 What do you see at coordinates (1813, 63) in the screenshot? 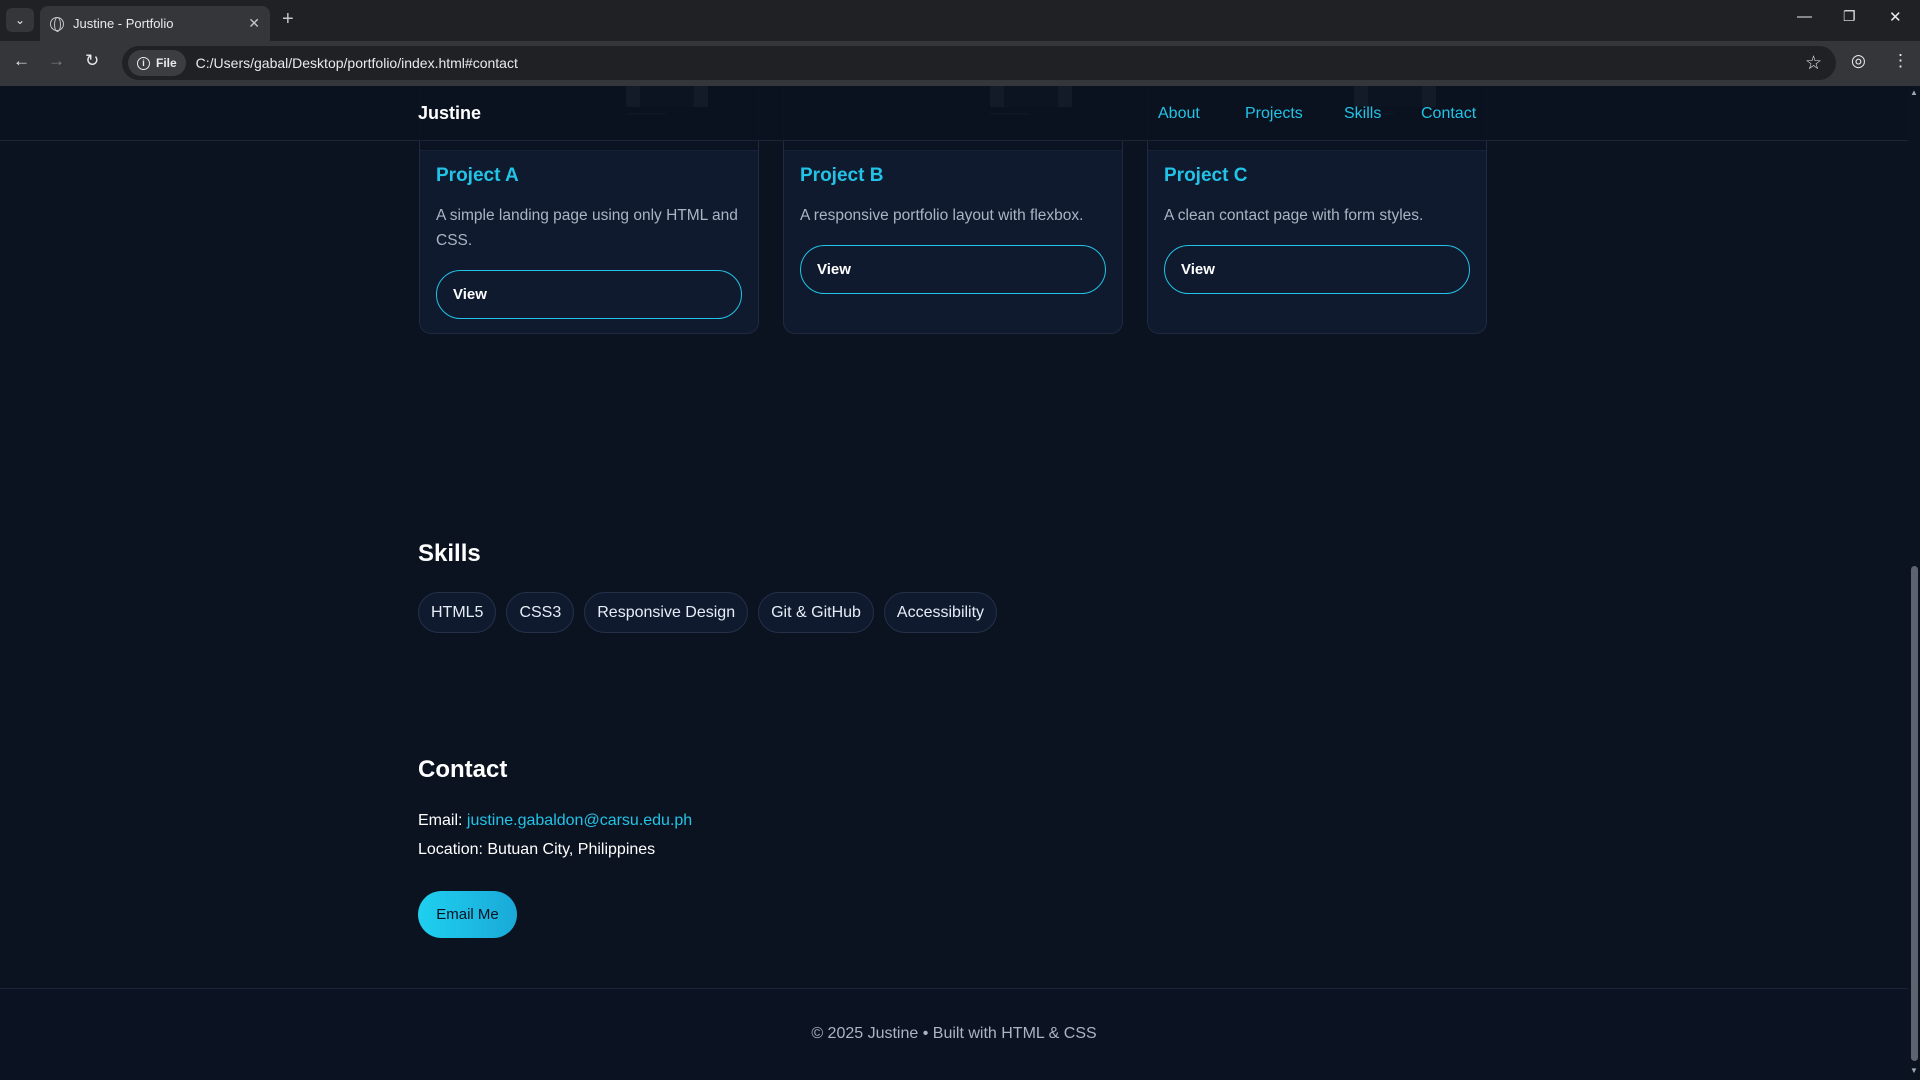
I see `bookmark-star-icon: ☆` at bounding box center [1813, 63].